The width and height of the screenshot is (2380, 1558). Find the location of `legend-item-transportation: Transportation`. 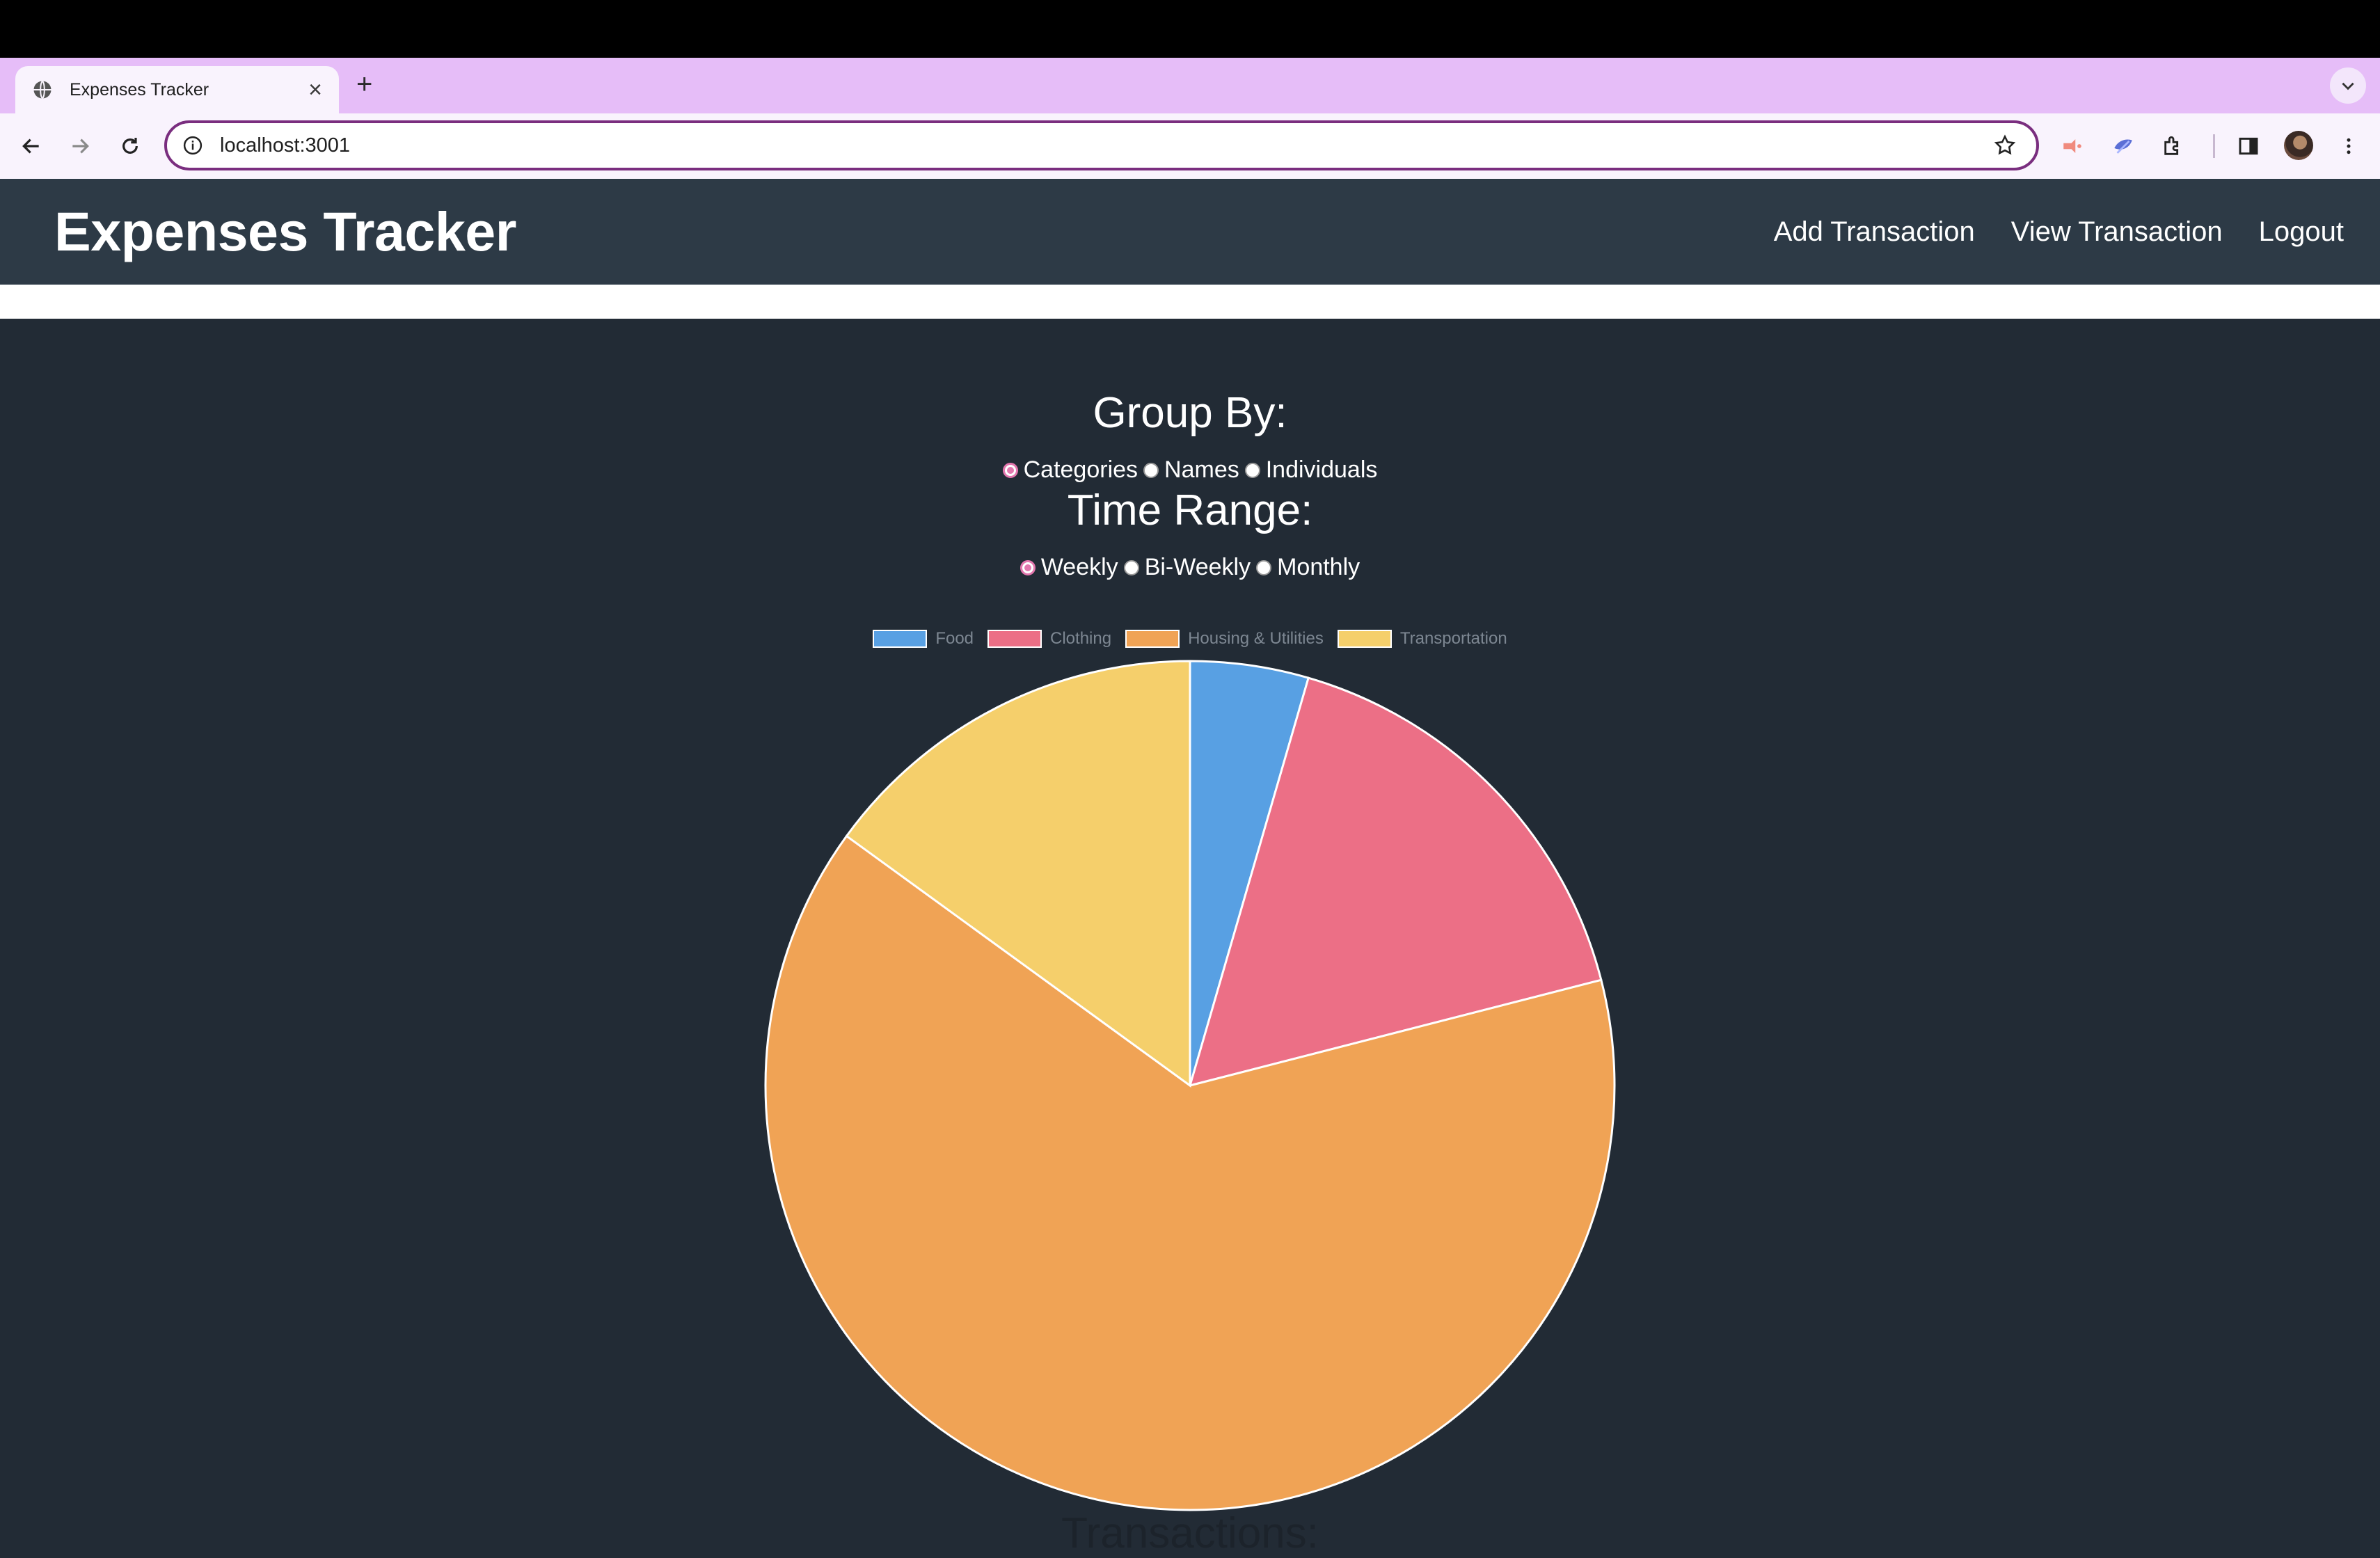

legend-item-transportation: Transportation is located at coordinates (1422, 639).